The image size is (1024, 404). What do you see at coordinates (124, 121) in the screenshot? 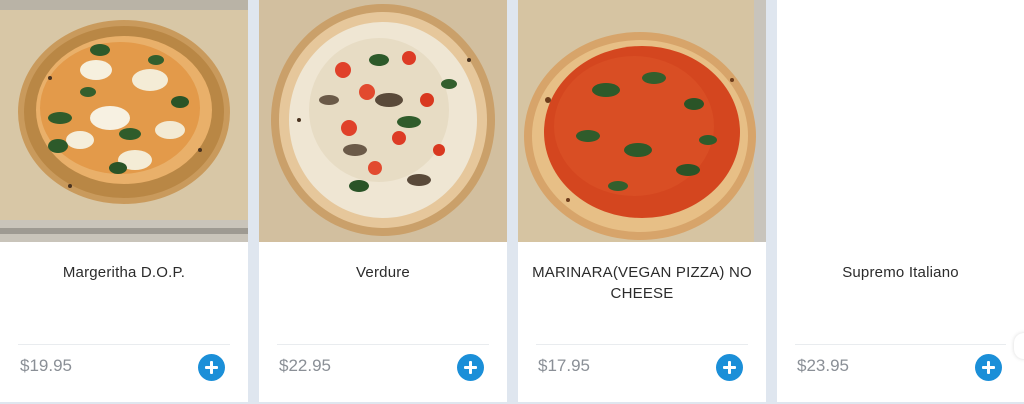
I see `margherita-pizza-photo` at bounding box center [124, 121].